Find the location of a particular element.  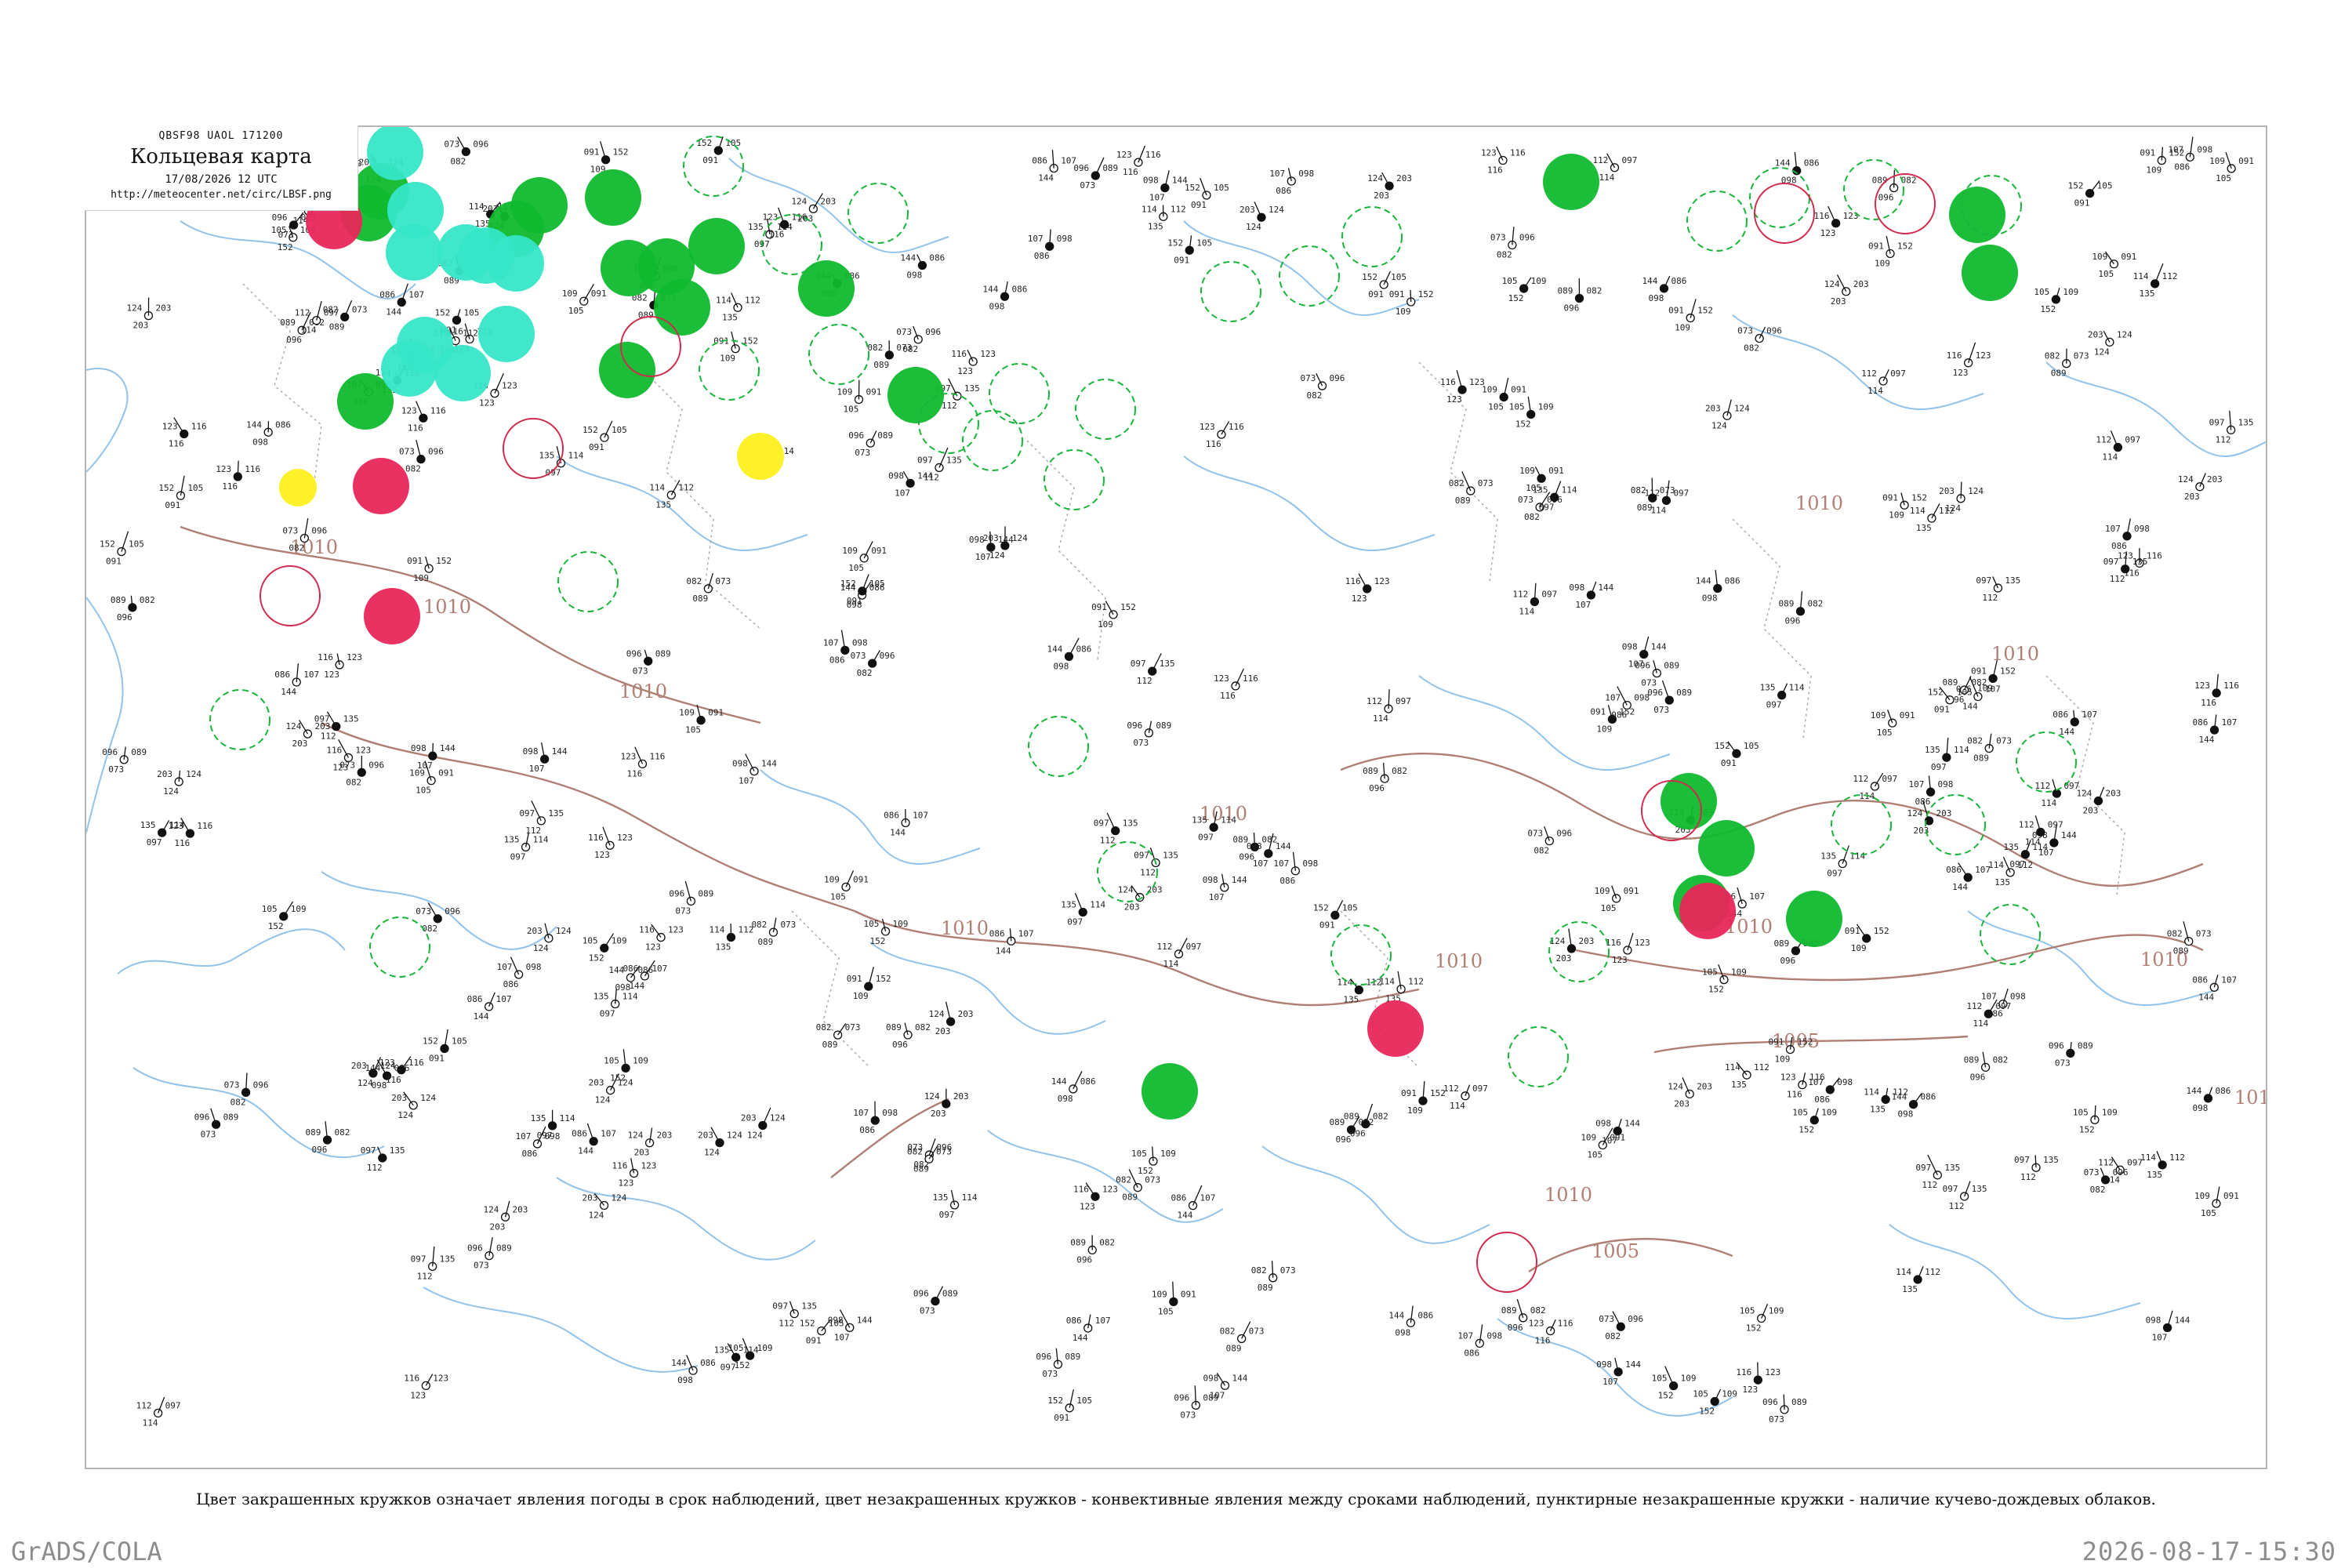

station-readout: 124 is located at coordinates (799, 201).